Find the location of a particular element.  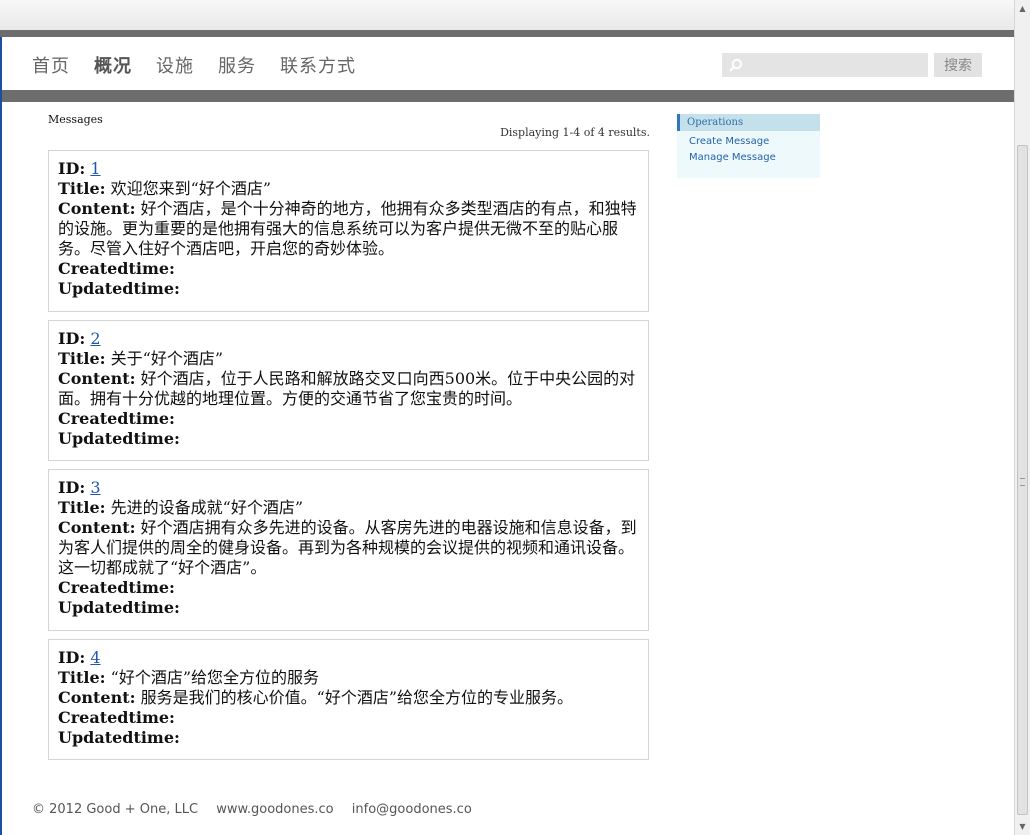

operations-title: Operations is located at coordinates (748, 122).